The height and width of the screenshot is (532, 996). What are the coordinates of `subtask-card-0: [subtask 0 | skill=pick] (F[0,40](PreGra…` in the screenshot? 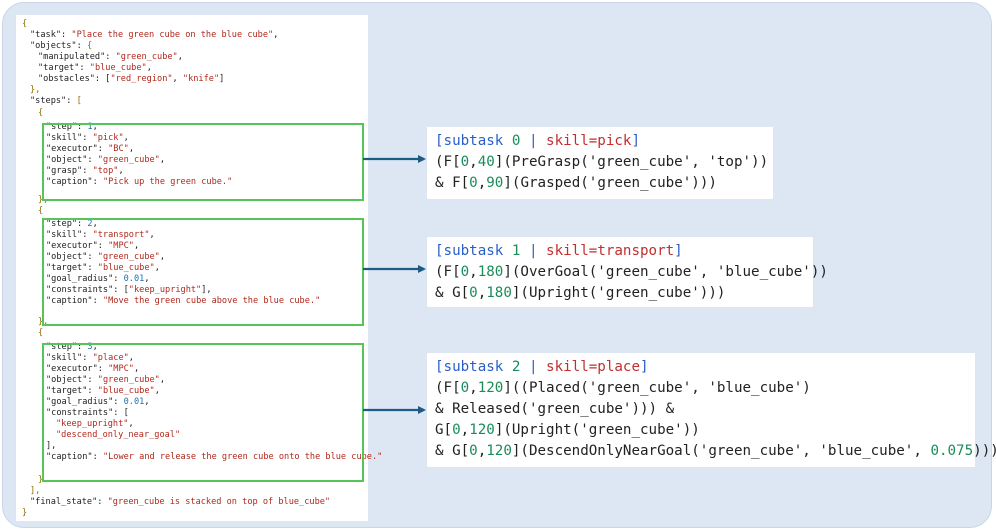 It's located at (600, 163).